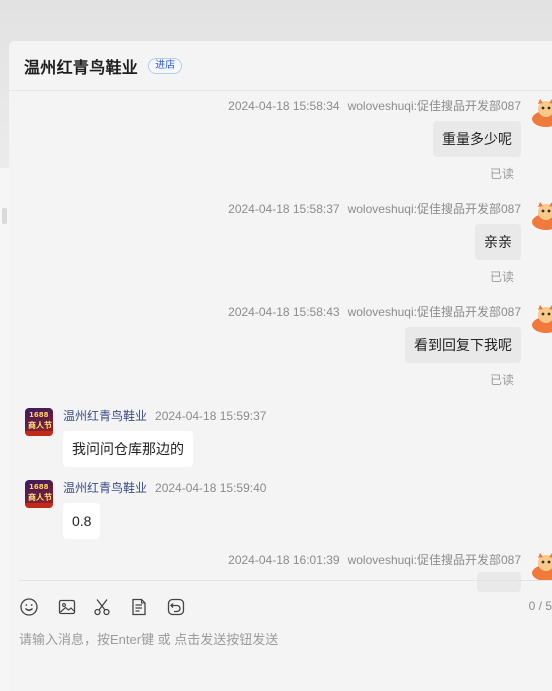  I want to click on message-time: 2024-04-18 15:58:37, so click(284, 209).